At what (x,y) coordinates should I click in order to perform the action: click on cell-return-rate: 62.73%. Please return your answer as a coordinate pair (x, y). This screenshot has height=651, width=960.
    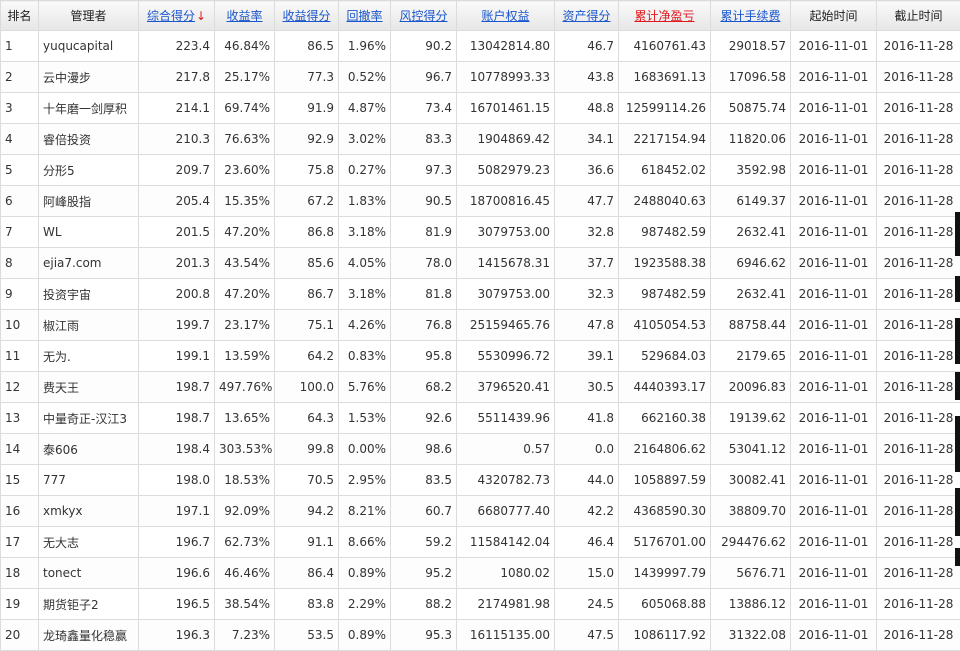
    Looking at the image, I should click on (245, 542).